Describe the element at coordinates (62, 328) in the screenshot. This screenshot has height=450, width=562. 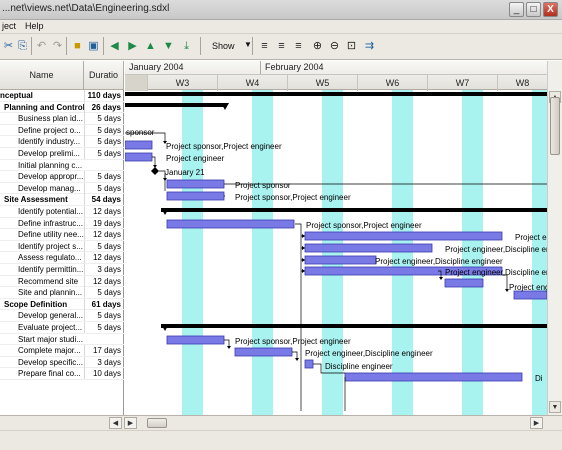
I see `task-row: Evaluate project... 5 days` at that location.